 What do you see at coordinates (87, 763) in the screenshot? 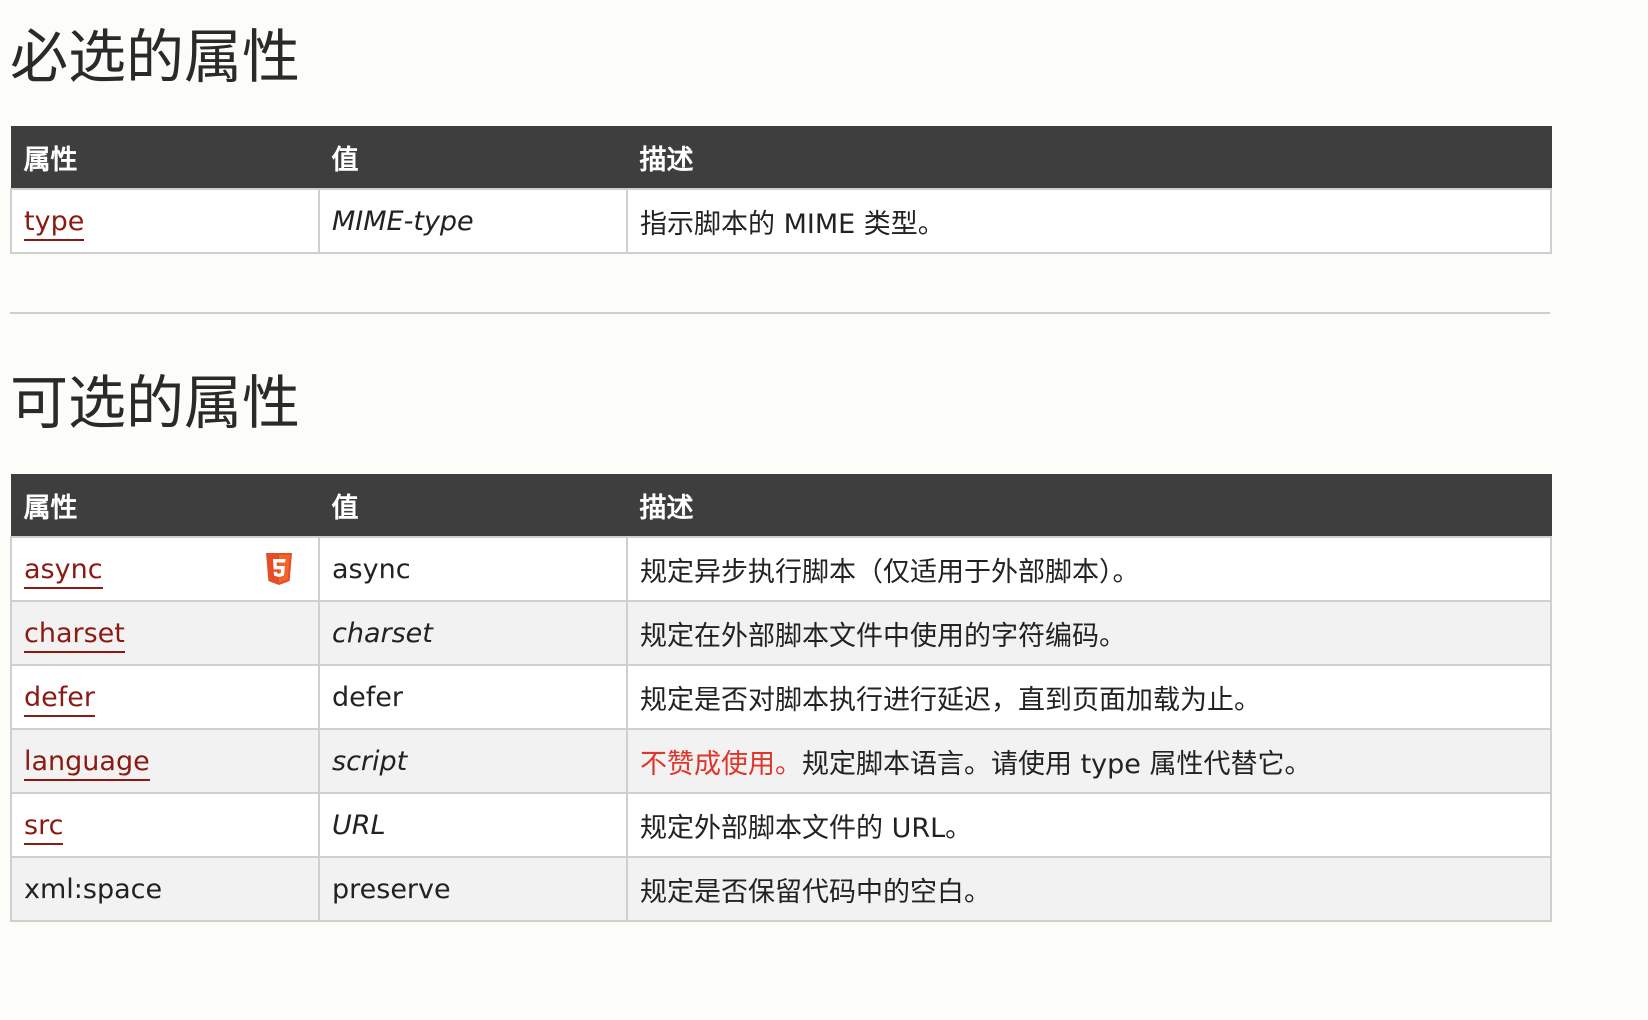
I see `attribute-link-language: language` at bounding box center [87, 763].